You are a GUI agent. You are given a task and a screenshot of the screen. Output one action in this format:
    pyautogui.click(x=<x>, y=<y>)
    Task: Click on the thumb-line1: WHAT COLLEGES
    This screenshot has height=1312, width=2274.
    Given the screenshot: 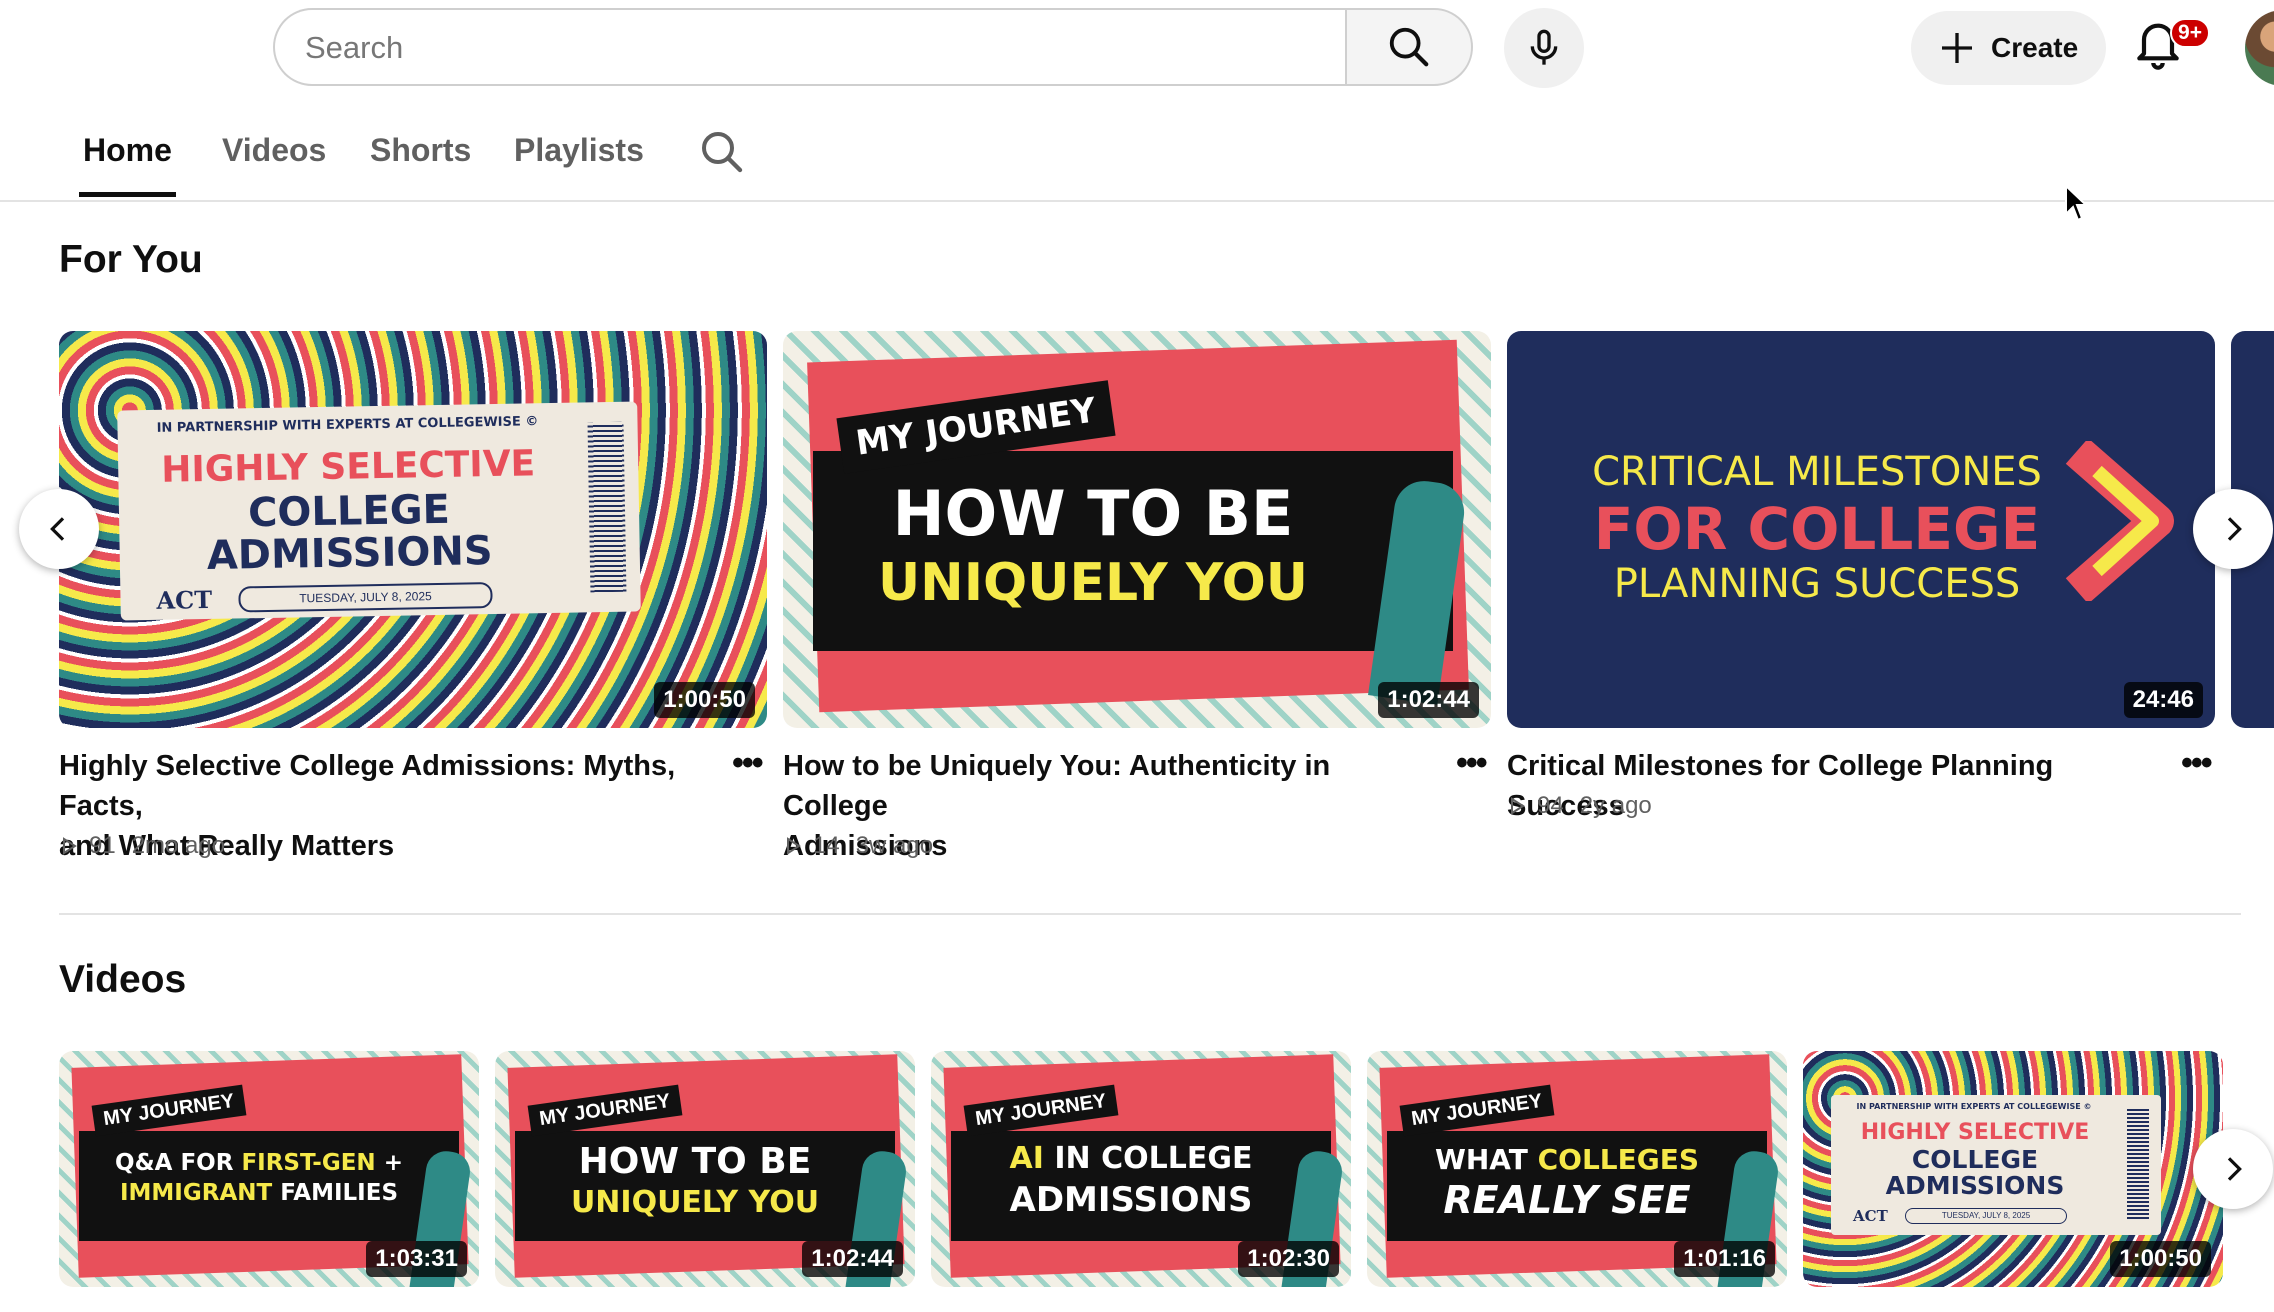 What is the action you would take?
    pyautogui.click(x=1567, y=1159)
    